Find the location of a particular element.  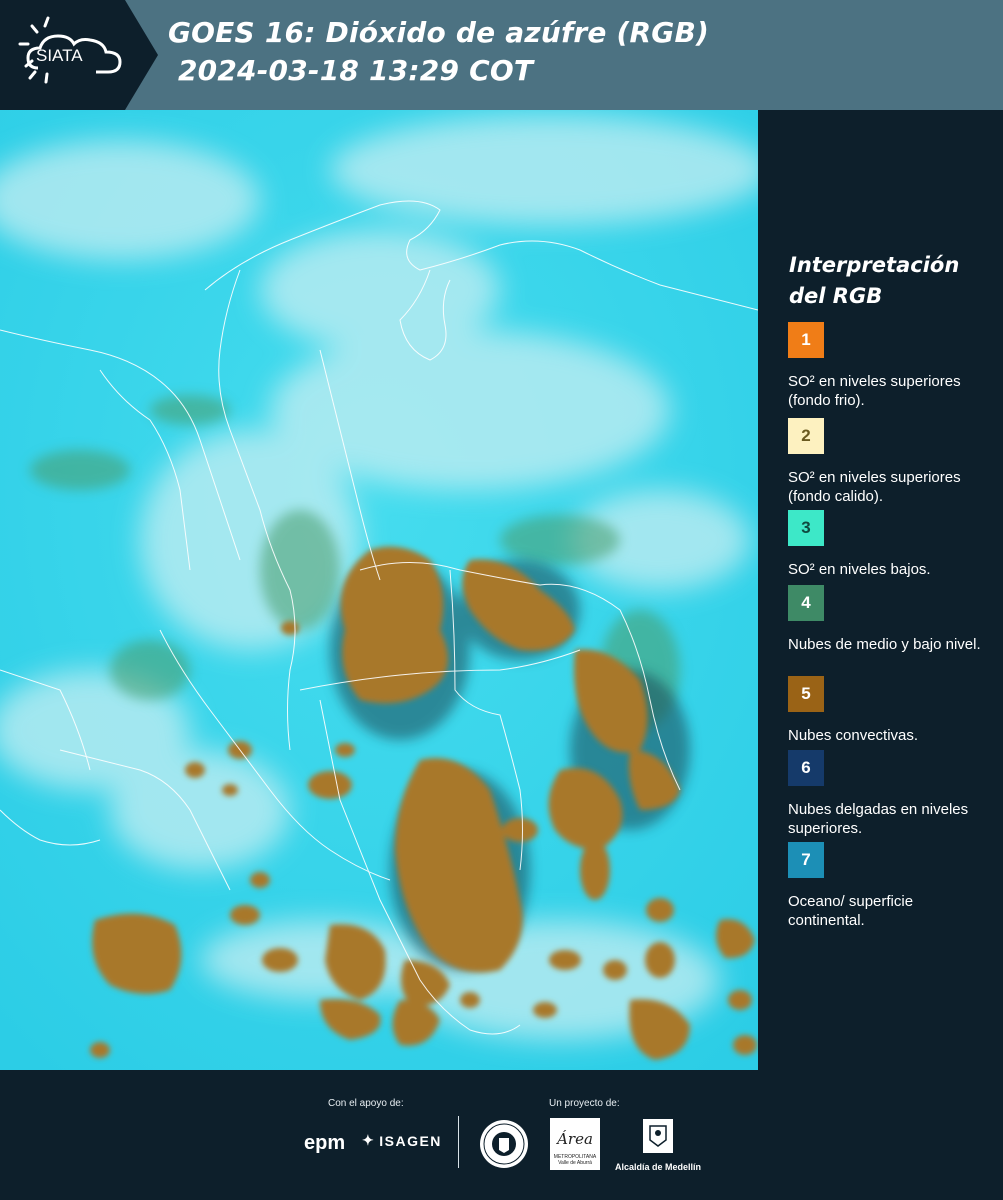

alcaldia-label: Alcaldía de Medellín is located at coordinates (658, 1167).